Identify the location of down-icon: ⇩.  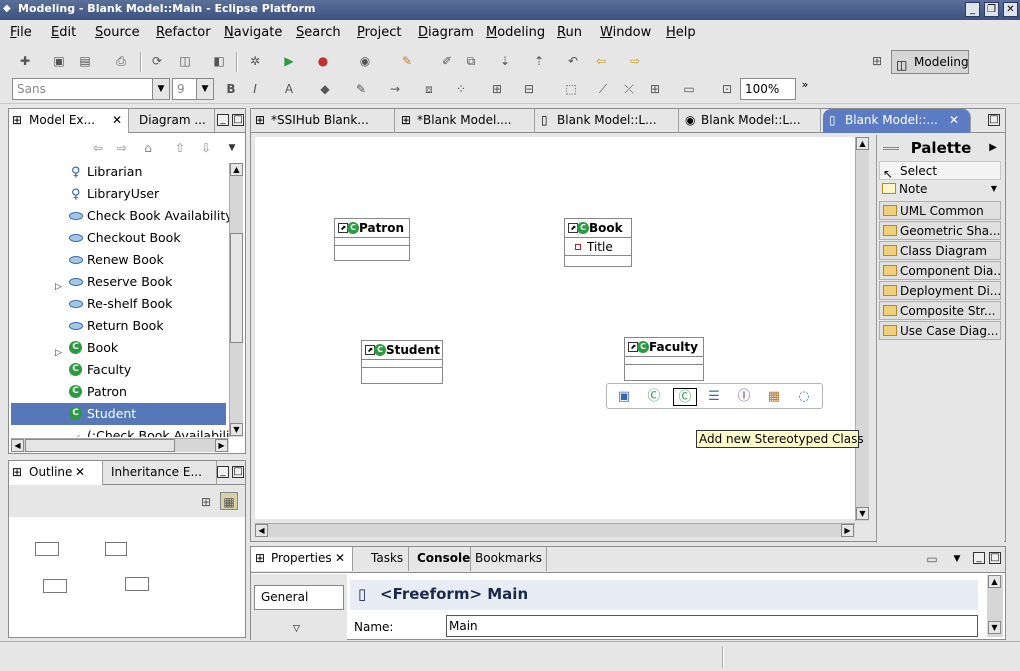
(206, 148).